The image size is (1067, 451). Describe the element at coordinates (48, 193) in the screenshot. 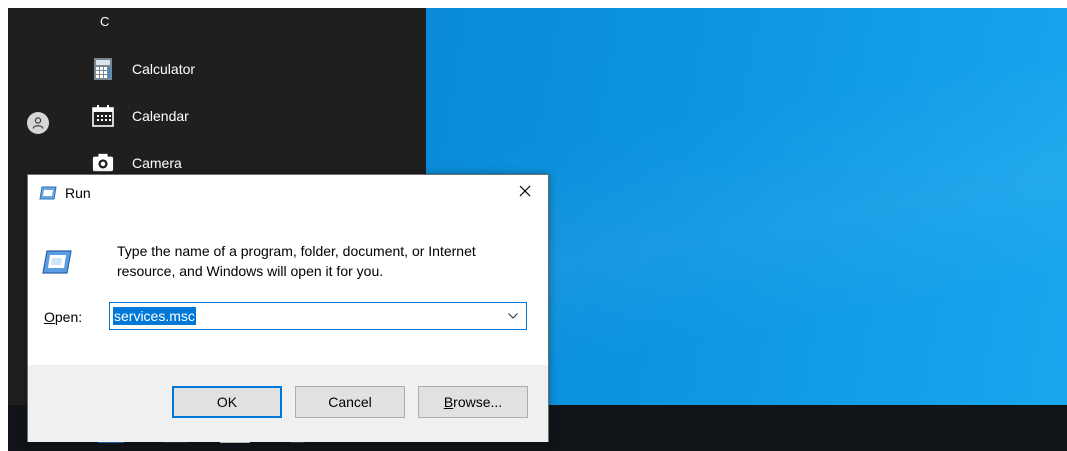

I see `run-icon` at that location.